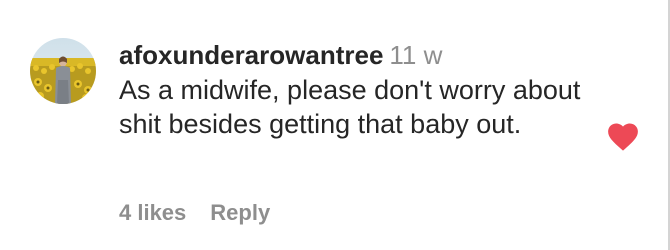 Image resolution: width=670 pixels, height=250 pixels. What do you see at coordinates (251, 55) in the screenshot?
I see `comment-username: afoxunderarowantree` at bounding box center [251, 55].